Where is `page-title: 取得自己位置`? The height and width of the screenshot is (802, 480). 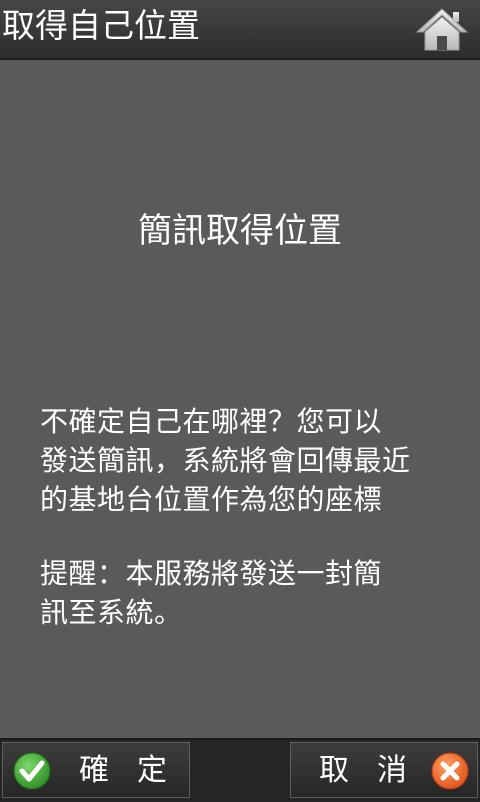
page-title: 取得自己位置 is located at coordinates (101, 25).